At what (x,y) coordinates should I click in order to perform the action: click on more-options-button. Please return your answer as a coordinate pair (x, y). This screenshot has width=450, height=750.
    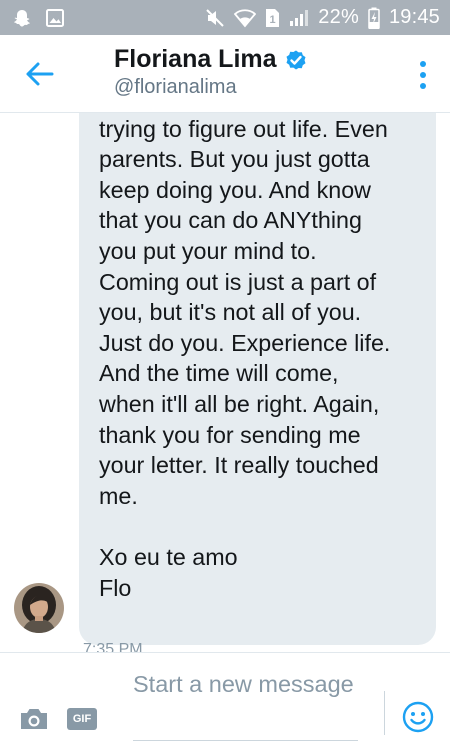
    Looking at the image, I should click on (423, 75).